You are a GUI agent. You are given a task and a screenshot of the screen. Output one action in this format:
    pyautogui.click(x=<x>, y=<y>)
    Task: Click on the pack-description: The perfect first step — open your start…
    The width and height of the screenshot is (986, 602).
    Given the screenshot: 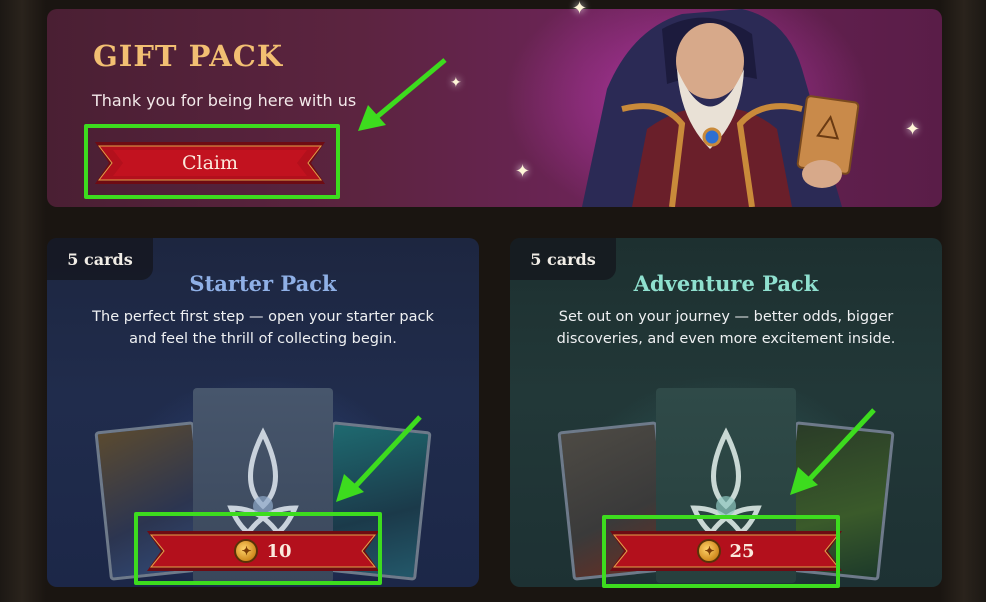 What is the action you would take?
    pyautogui.click(x=263, y=328)
    